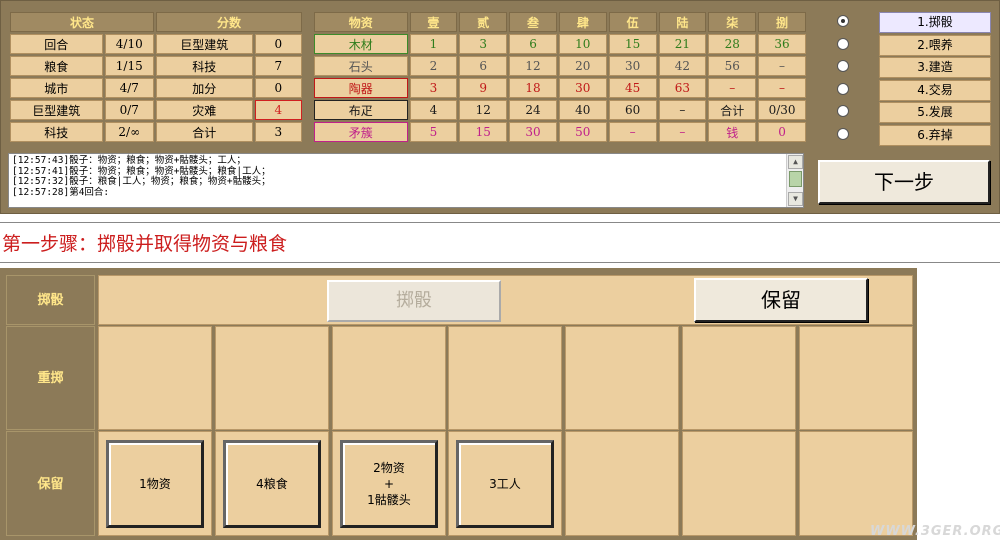  I want to click on materials-header: 伍, so click(632, 22).